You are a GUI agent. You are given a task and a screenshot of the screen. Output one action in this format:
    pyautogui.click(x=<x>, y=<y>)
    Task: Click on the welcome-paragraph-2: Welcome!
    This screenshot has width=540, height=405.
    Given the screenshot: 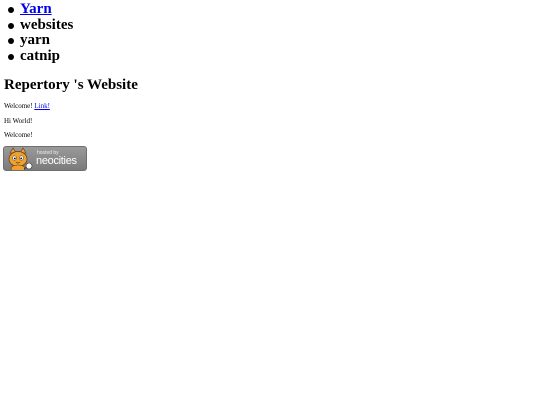 What is the action you would take?
    pyautogui.click(x=18, y=135)
    